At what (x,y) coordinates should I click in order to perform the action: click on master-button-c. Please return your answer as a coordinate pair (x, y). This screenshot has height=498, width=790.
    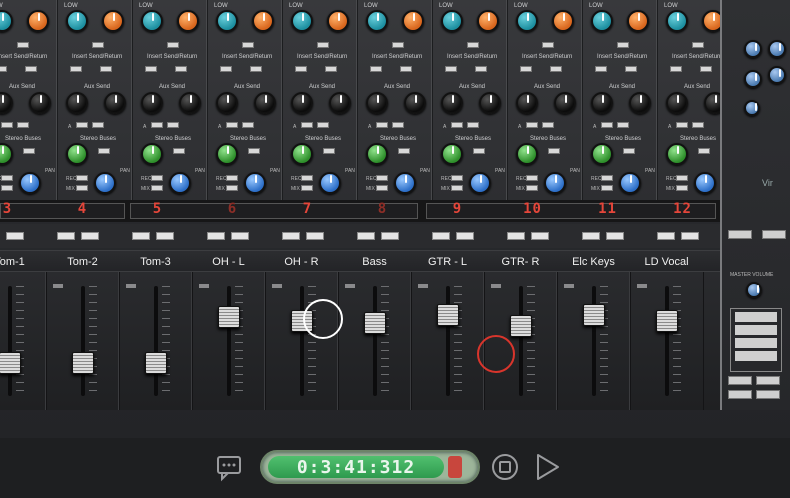
    Looking at the image, I should click on (740, 380).